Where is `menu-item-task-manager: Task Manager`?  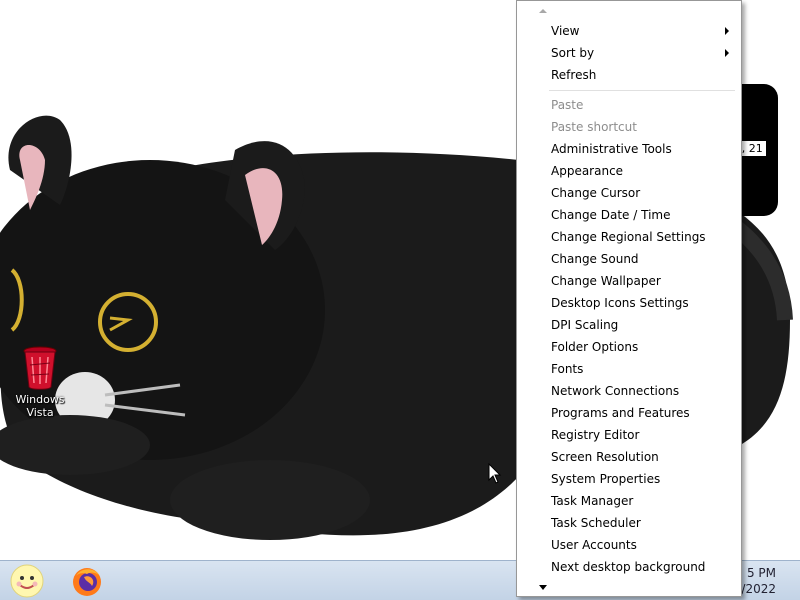 menu-item-task-manager: Task Manager is located at coordinates (629, 501).